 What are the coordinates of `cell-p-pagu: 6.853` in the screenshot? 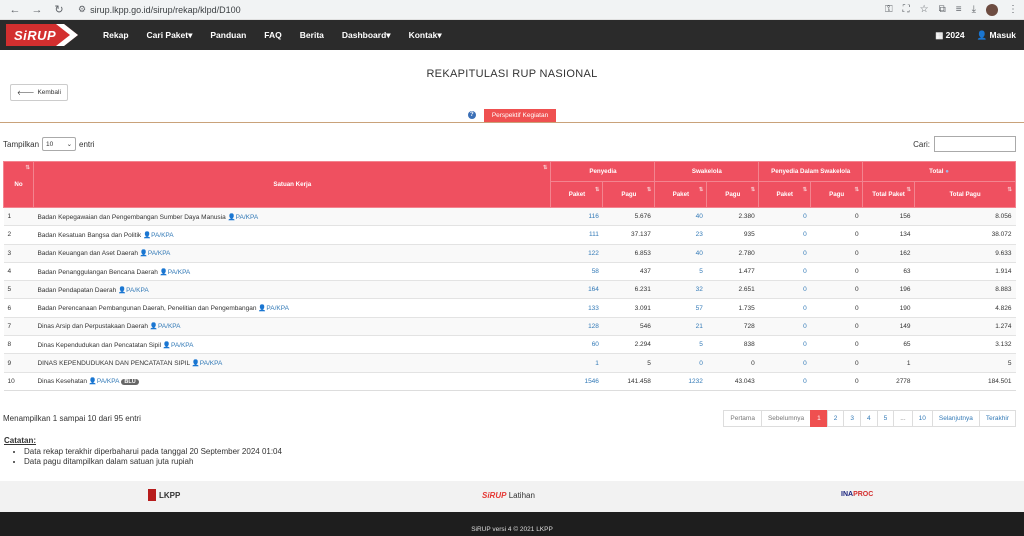 It's located at (628, 253).